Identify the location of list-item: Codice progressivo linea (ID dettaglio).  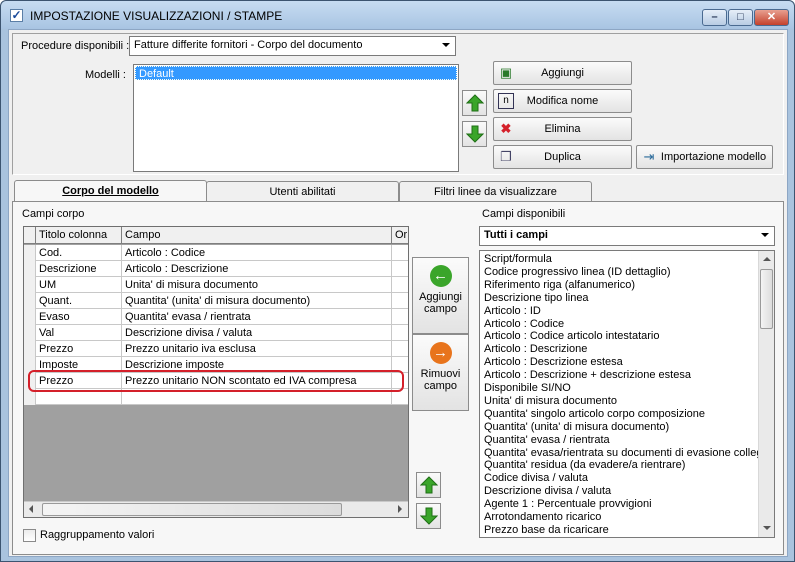
(577, 272).